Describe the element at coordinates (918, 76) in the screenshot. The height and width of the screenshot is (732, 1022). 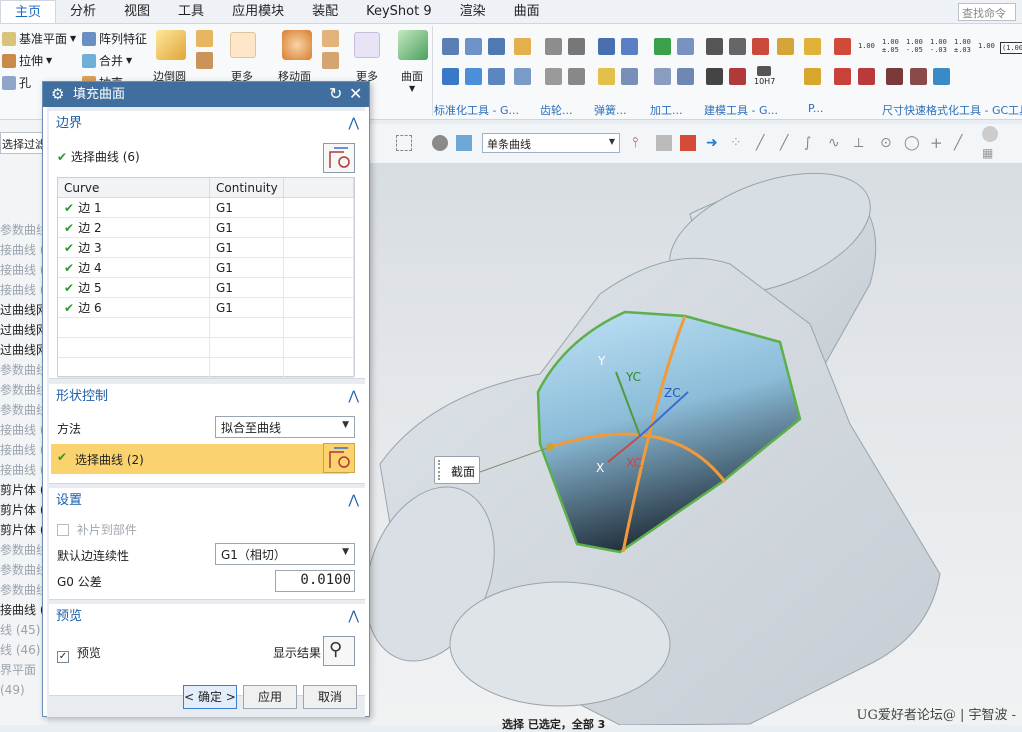
I see `diameter-icon` at that location.